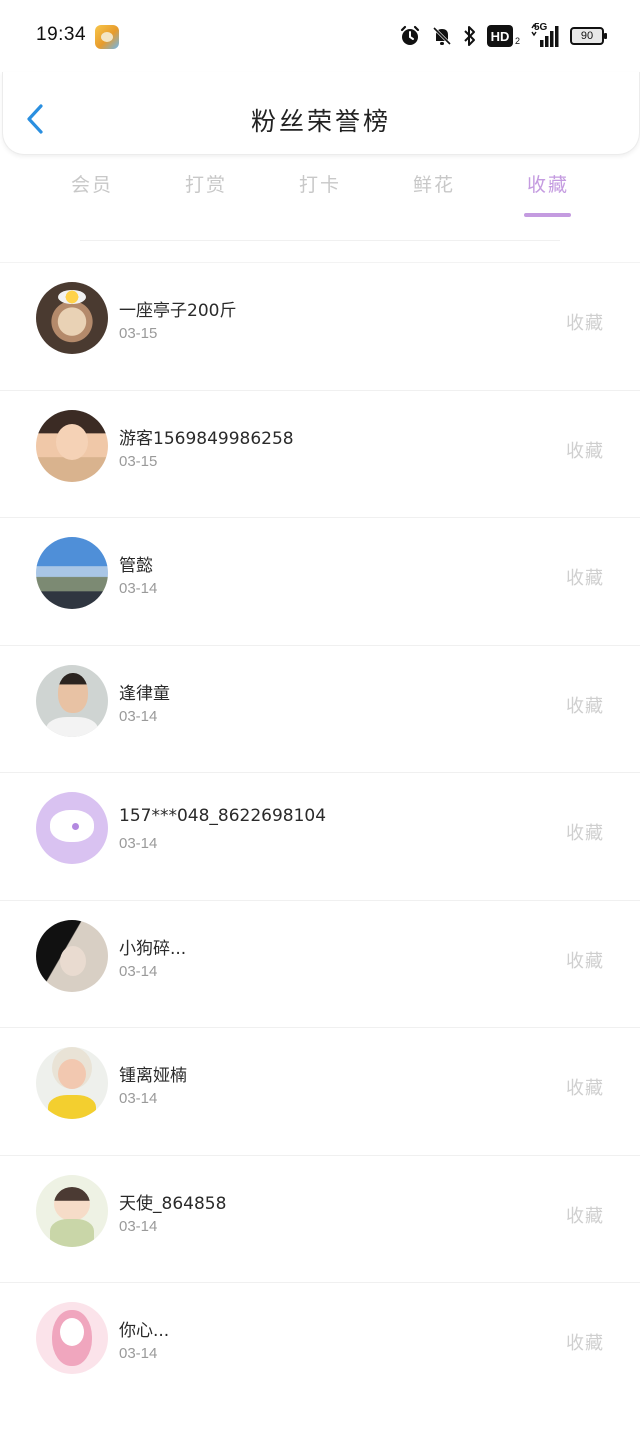 The height and width of the screenshot is (1429, 640). I want to click on fan-name: 157***048_8622698104, so click(223, 816).